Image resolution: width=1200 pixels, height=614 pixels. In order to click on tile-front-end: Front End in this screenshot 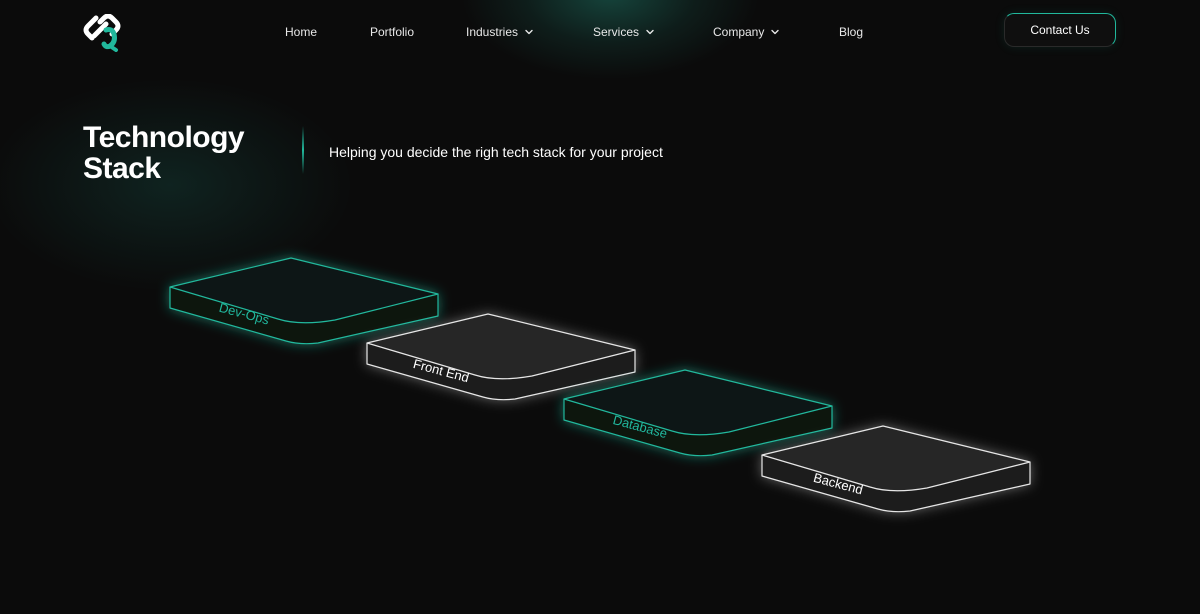, I will do `click(501, 357)`.